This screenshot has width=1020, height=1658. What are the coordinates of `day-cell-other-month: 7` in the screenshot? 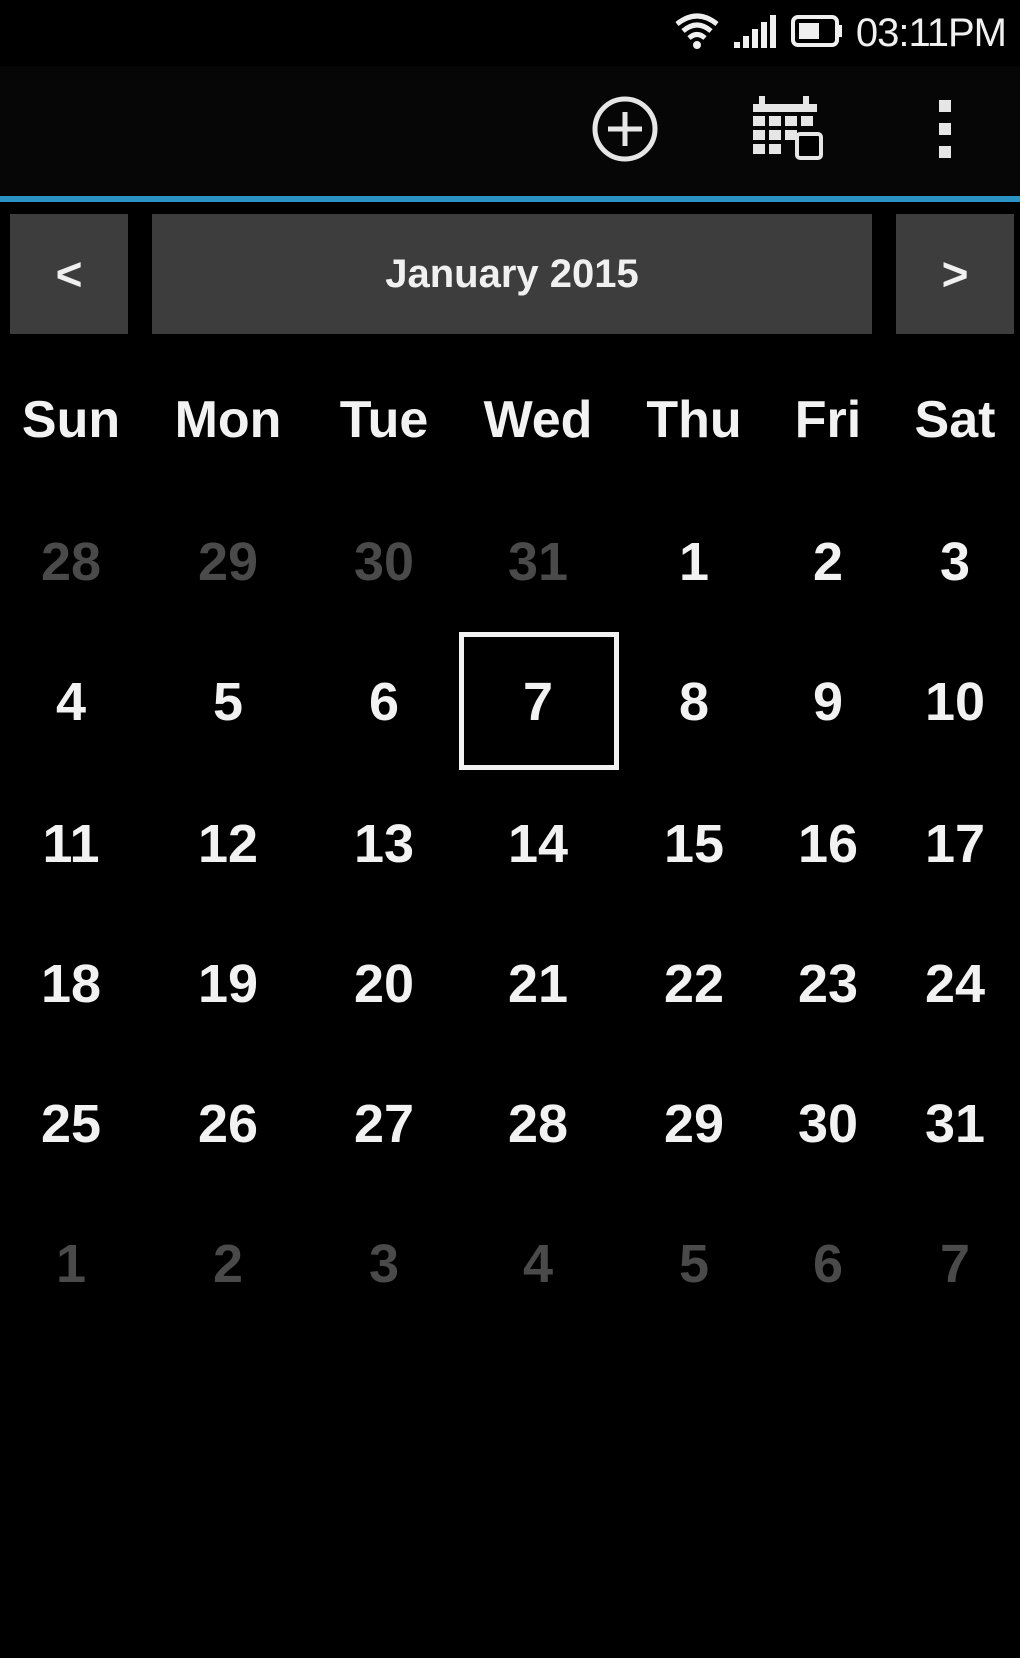 It's located at (950, 1264).